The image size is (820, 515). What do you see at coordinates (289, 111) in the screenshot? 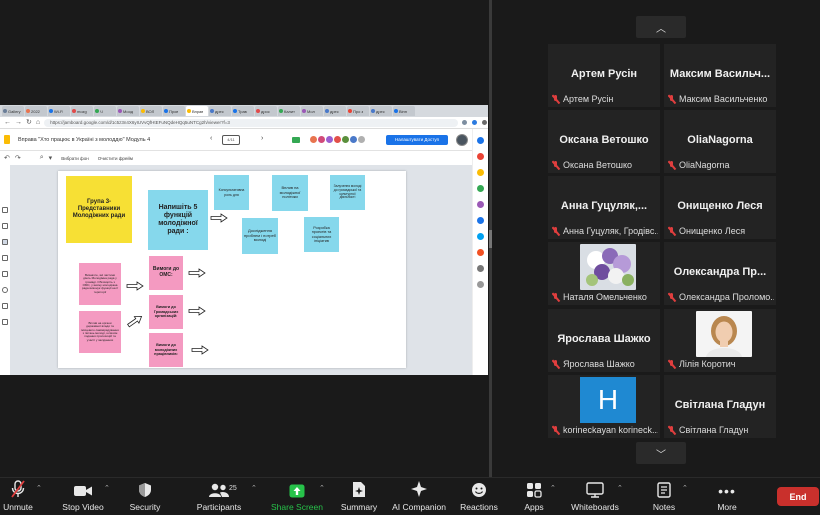
I see `browser-tab: Калит` at bounding box center [289, 111].